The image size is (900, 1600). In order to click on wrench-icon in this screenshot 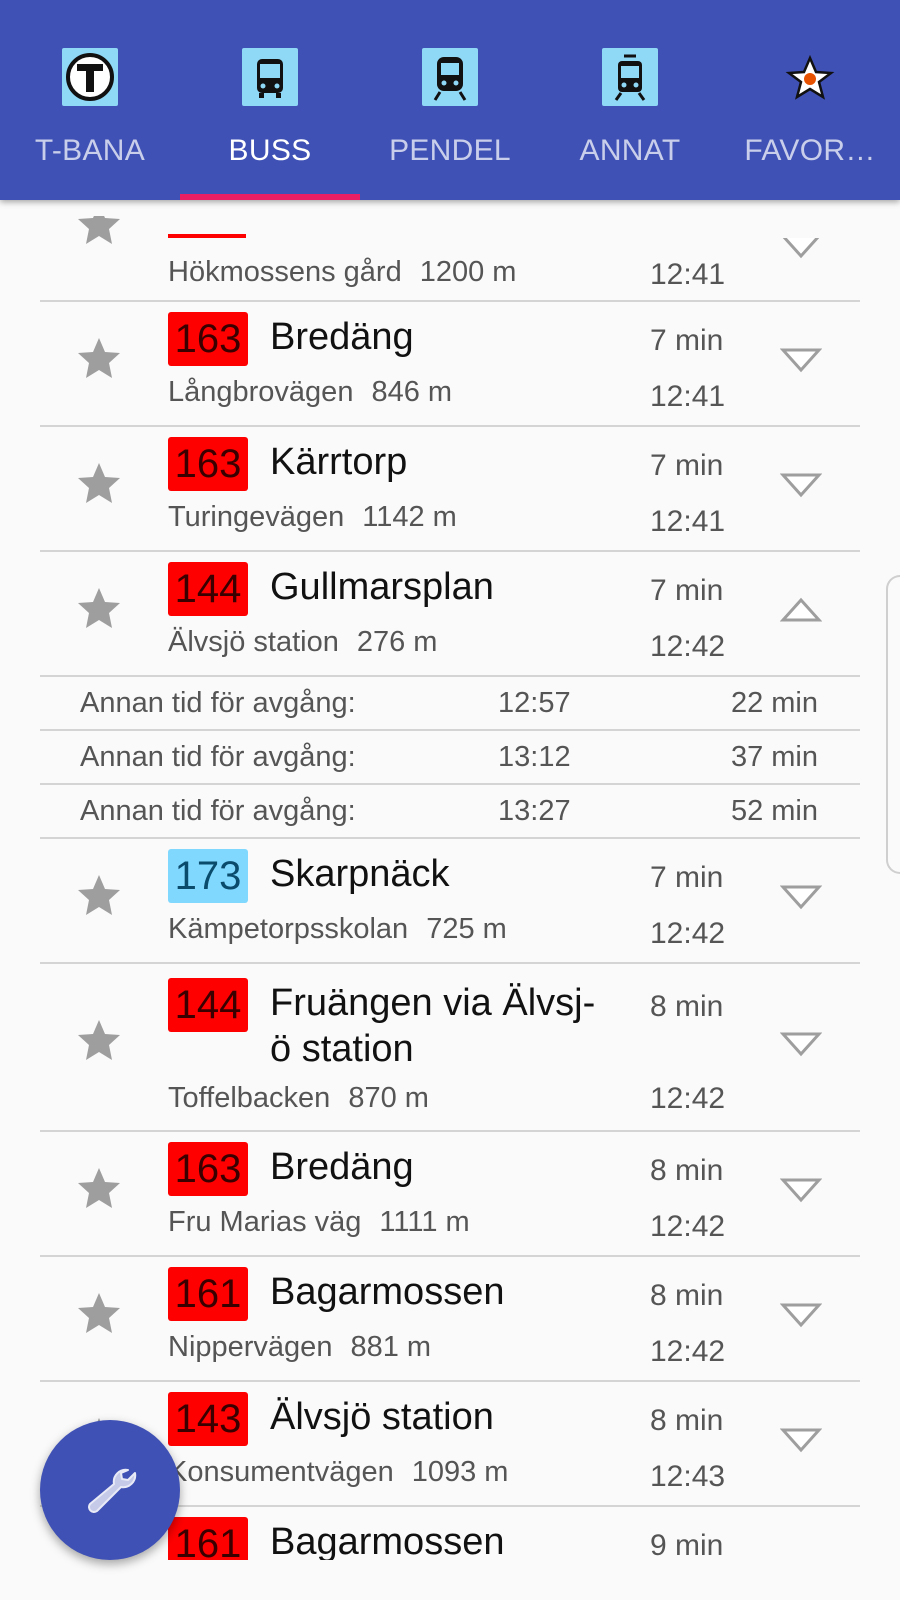, I will do `click(112, 1490)`.